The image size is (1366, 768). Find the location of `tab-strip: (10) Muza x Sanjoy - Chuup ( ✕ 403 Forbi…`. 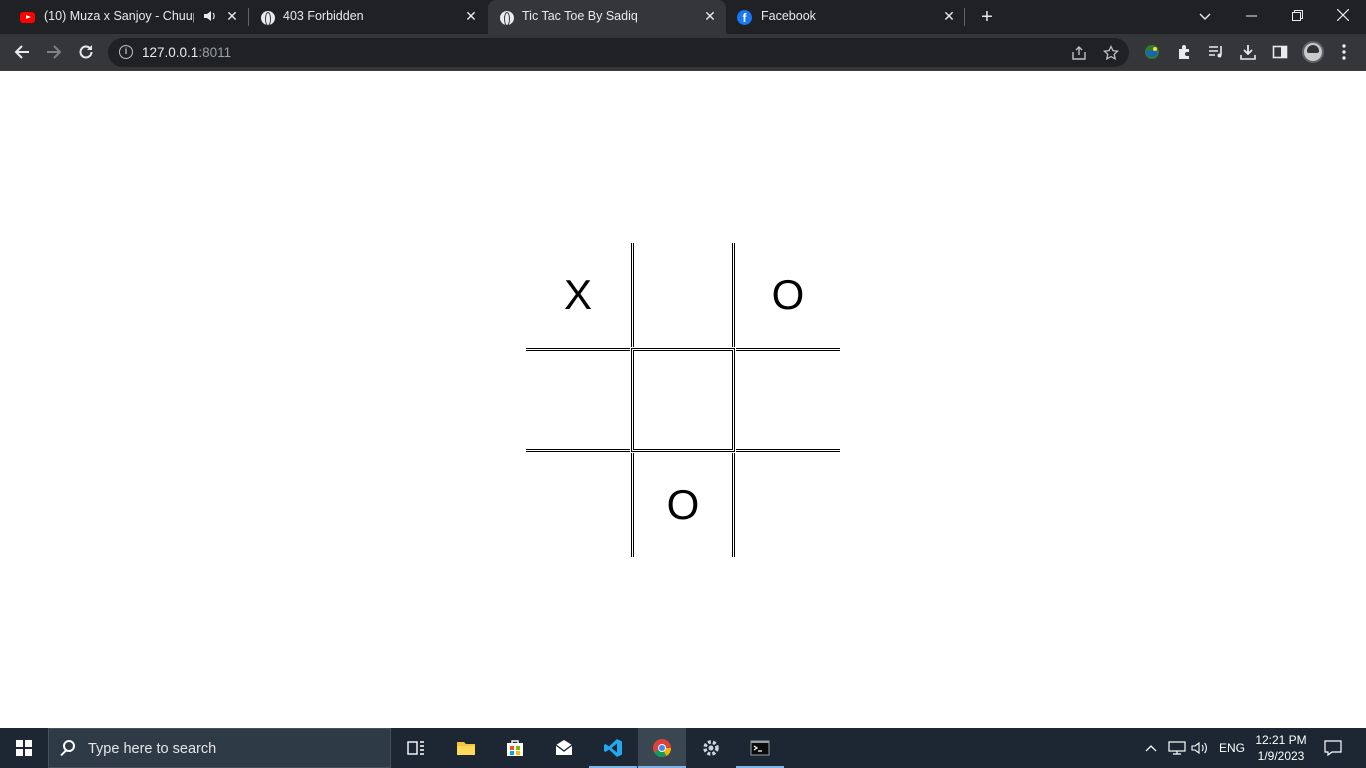

tab-strip: (10) Muza x Sanjoy - Chuup ( ✕ 403 Forbi… is located at coordinates (683, 17).